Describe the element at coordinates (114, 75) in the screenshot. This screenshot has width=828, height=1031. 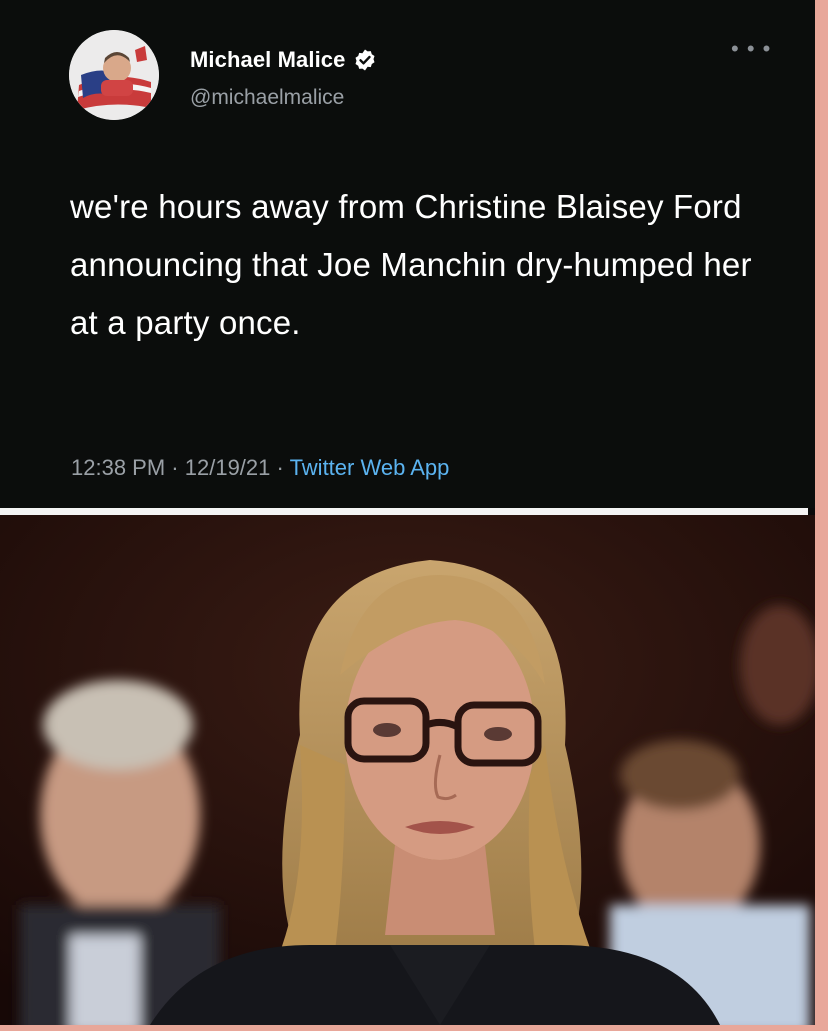
I see `avatar` at that location.